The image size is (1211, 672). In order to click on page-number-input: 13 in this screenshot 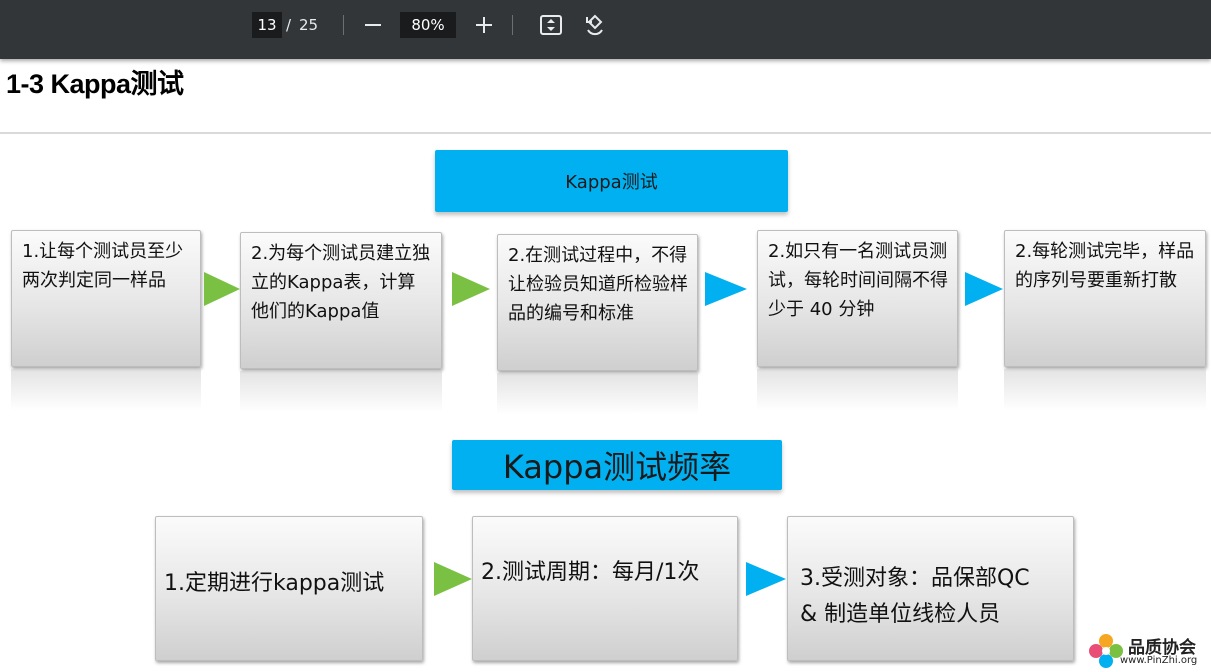, I will do `click(267, 25)`.